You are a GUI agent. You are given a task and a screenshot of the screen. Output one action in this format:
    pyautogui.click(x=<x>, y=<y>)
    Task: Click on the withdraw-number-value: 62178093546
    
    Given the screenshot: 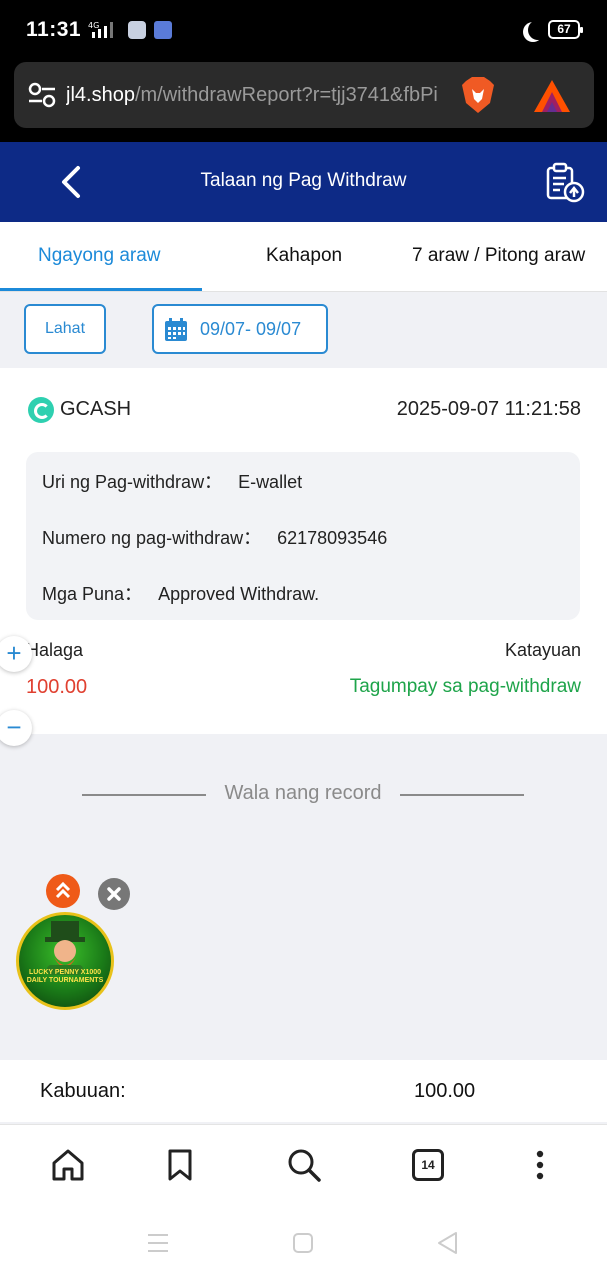 What is the action you would take?
    pyautogui.click(x=332, y=538)
    